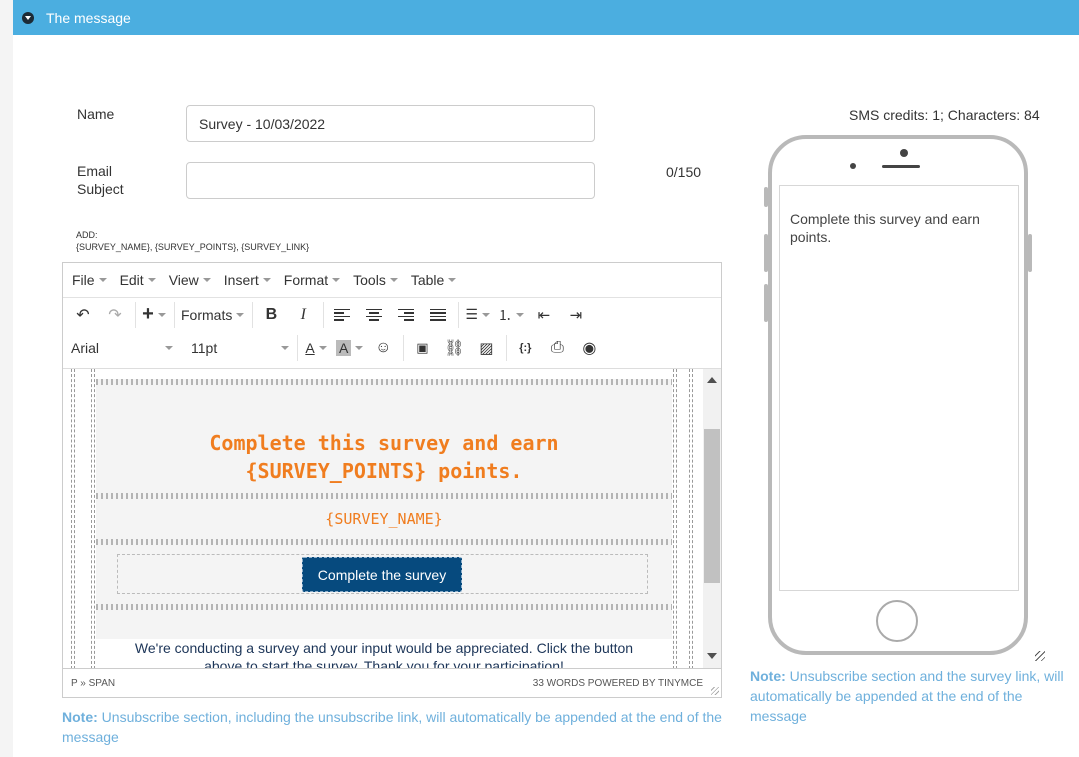 The image size is (1079, 757). I want to click on italic-icon: I, so click(303, 315).